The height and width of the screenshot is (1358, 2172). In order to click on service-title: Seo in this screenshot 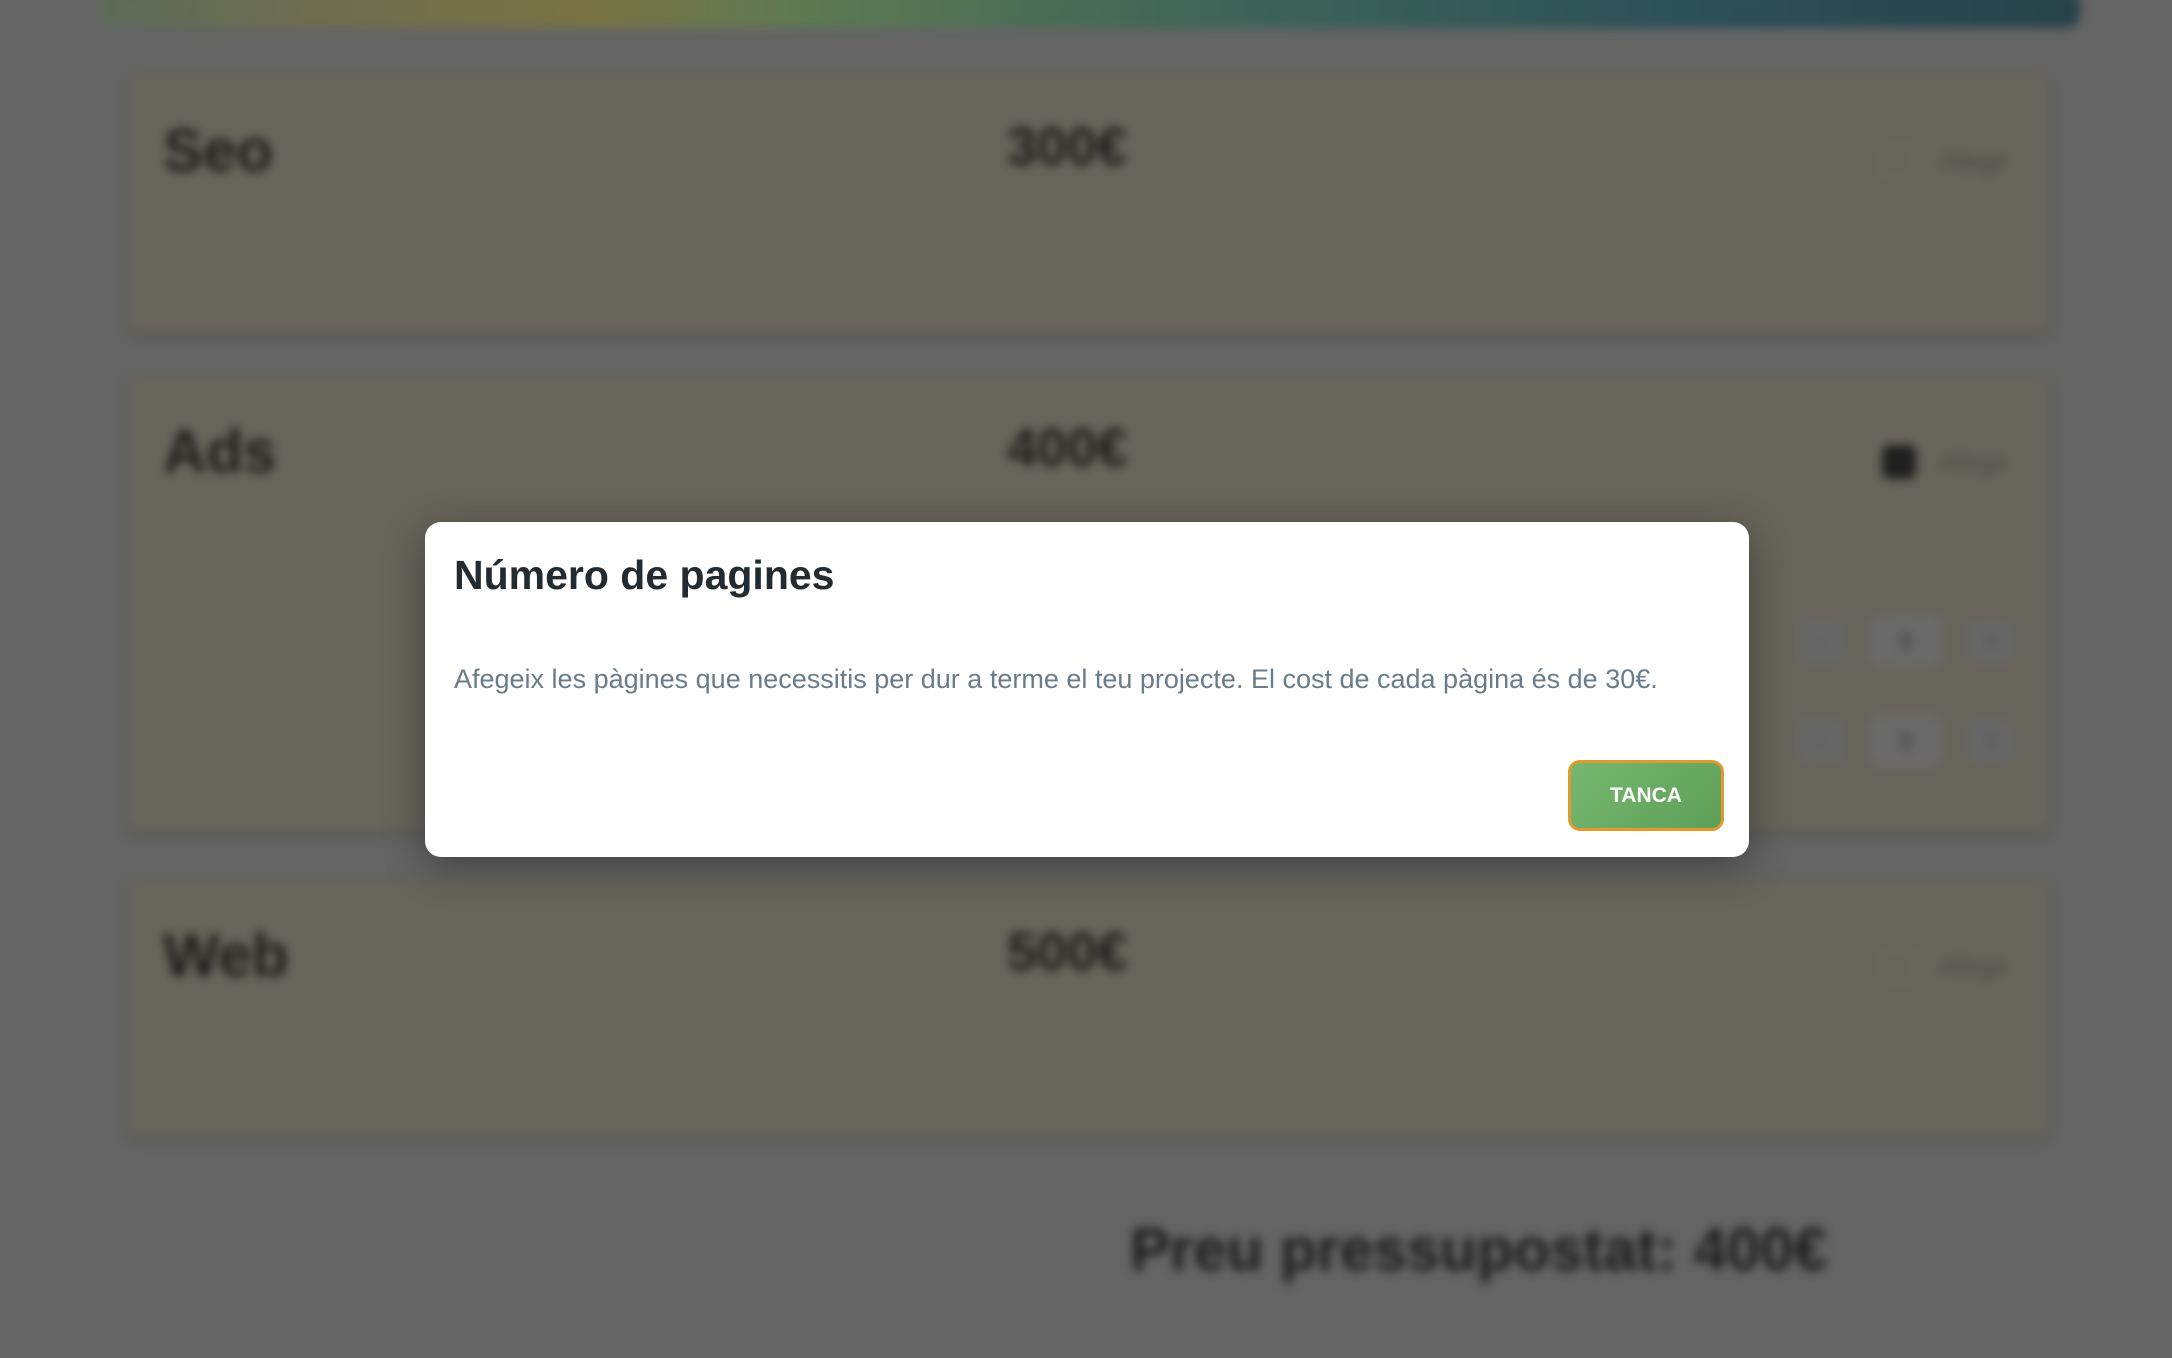, I will do `click(218, 150)`.